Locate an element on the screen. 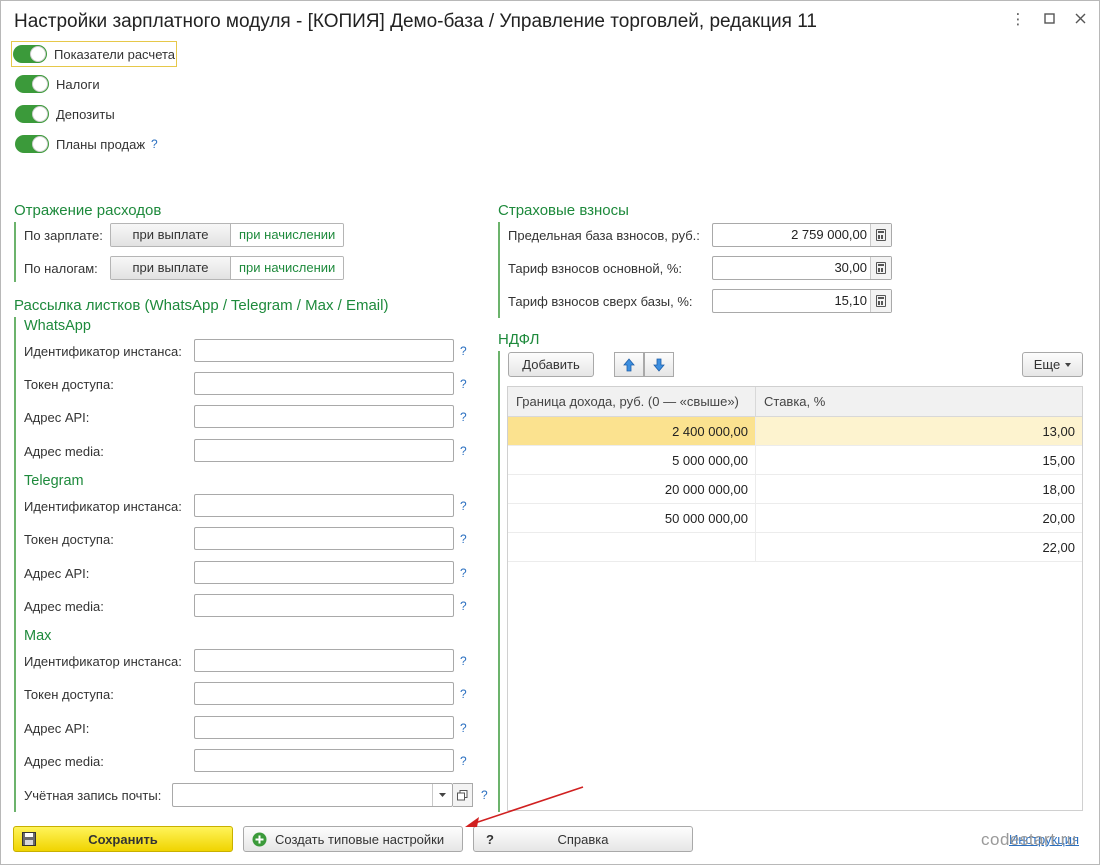  whatsapp-group-title: WhatsApp is located at coordinates (57, 326).